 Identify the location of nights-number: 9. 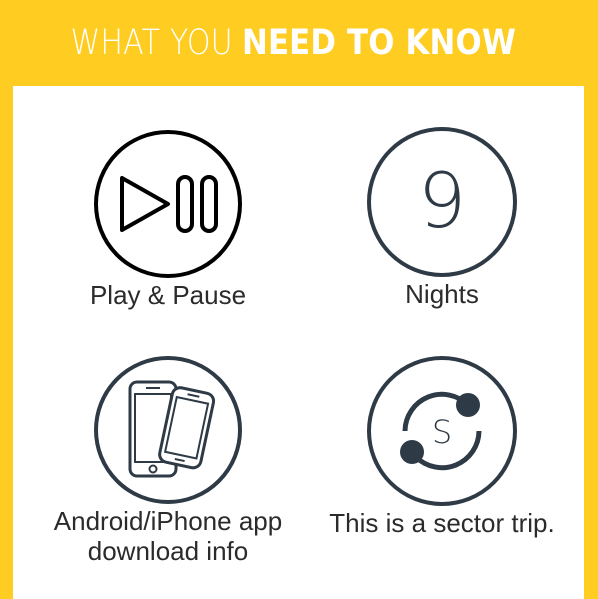
(442, 200).